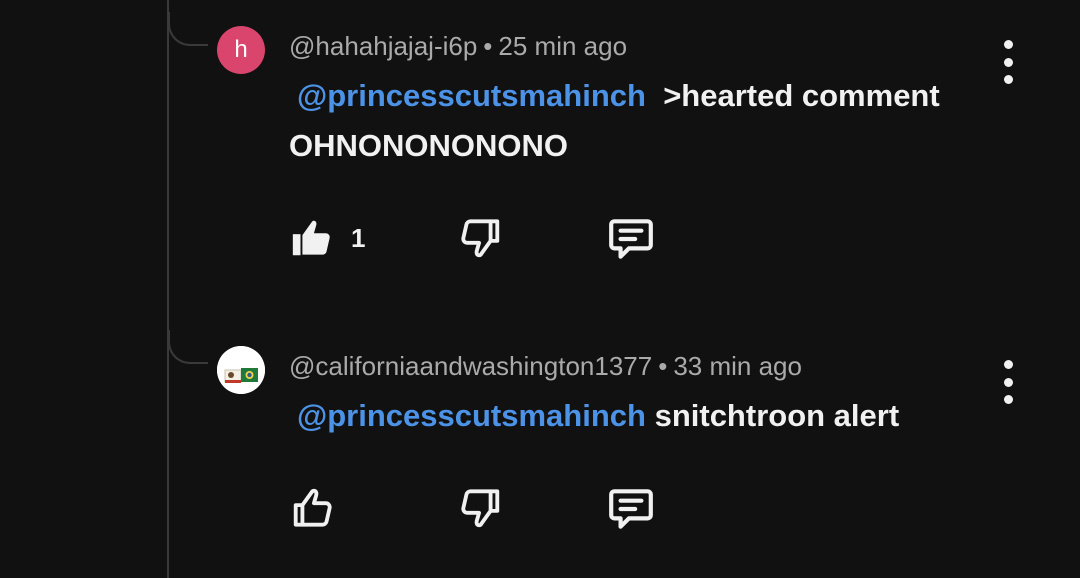 This screenshot has height=578, width=1080. I want to click on comment-meta: @californiaandwashington1377 • 33 min ago, so click(545, 366).